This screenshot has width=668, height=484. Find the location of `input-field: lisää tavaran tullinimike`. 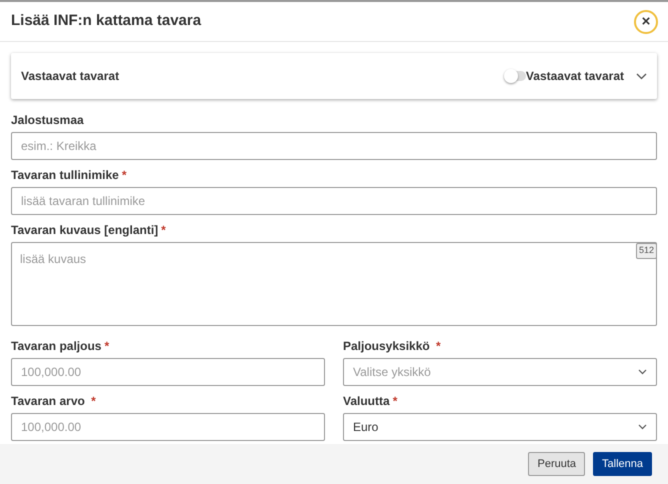

input-field: lisää tavaran tullinimike is located at coordinates (334, 201).